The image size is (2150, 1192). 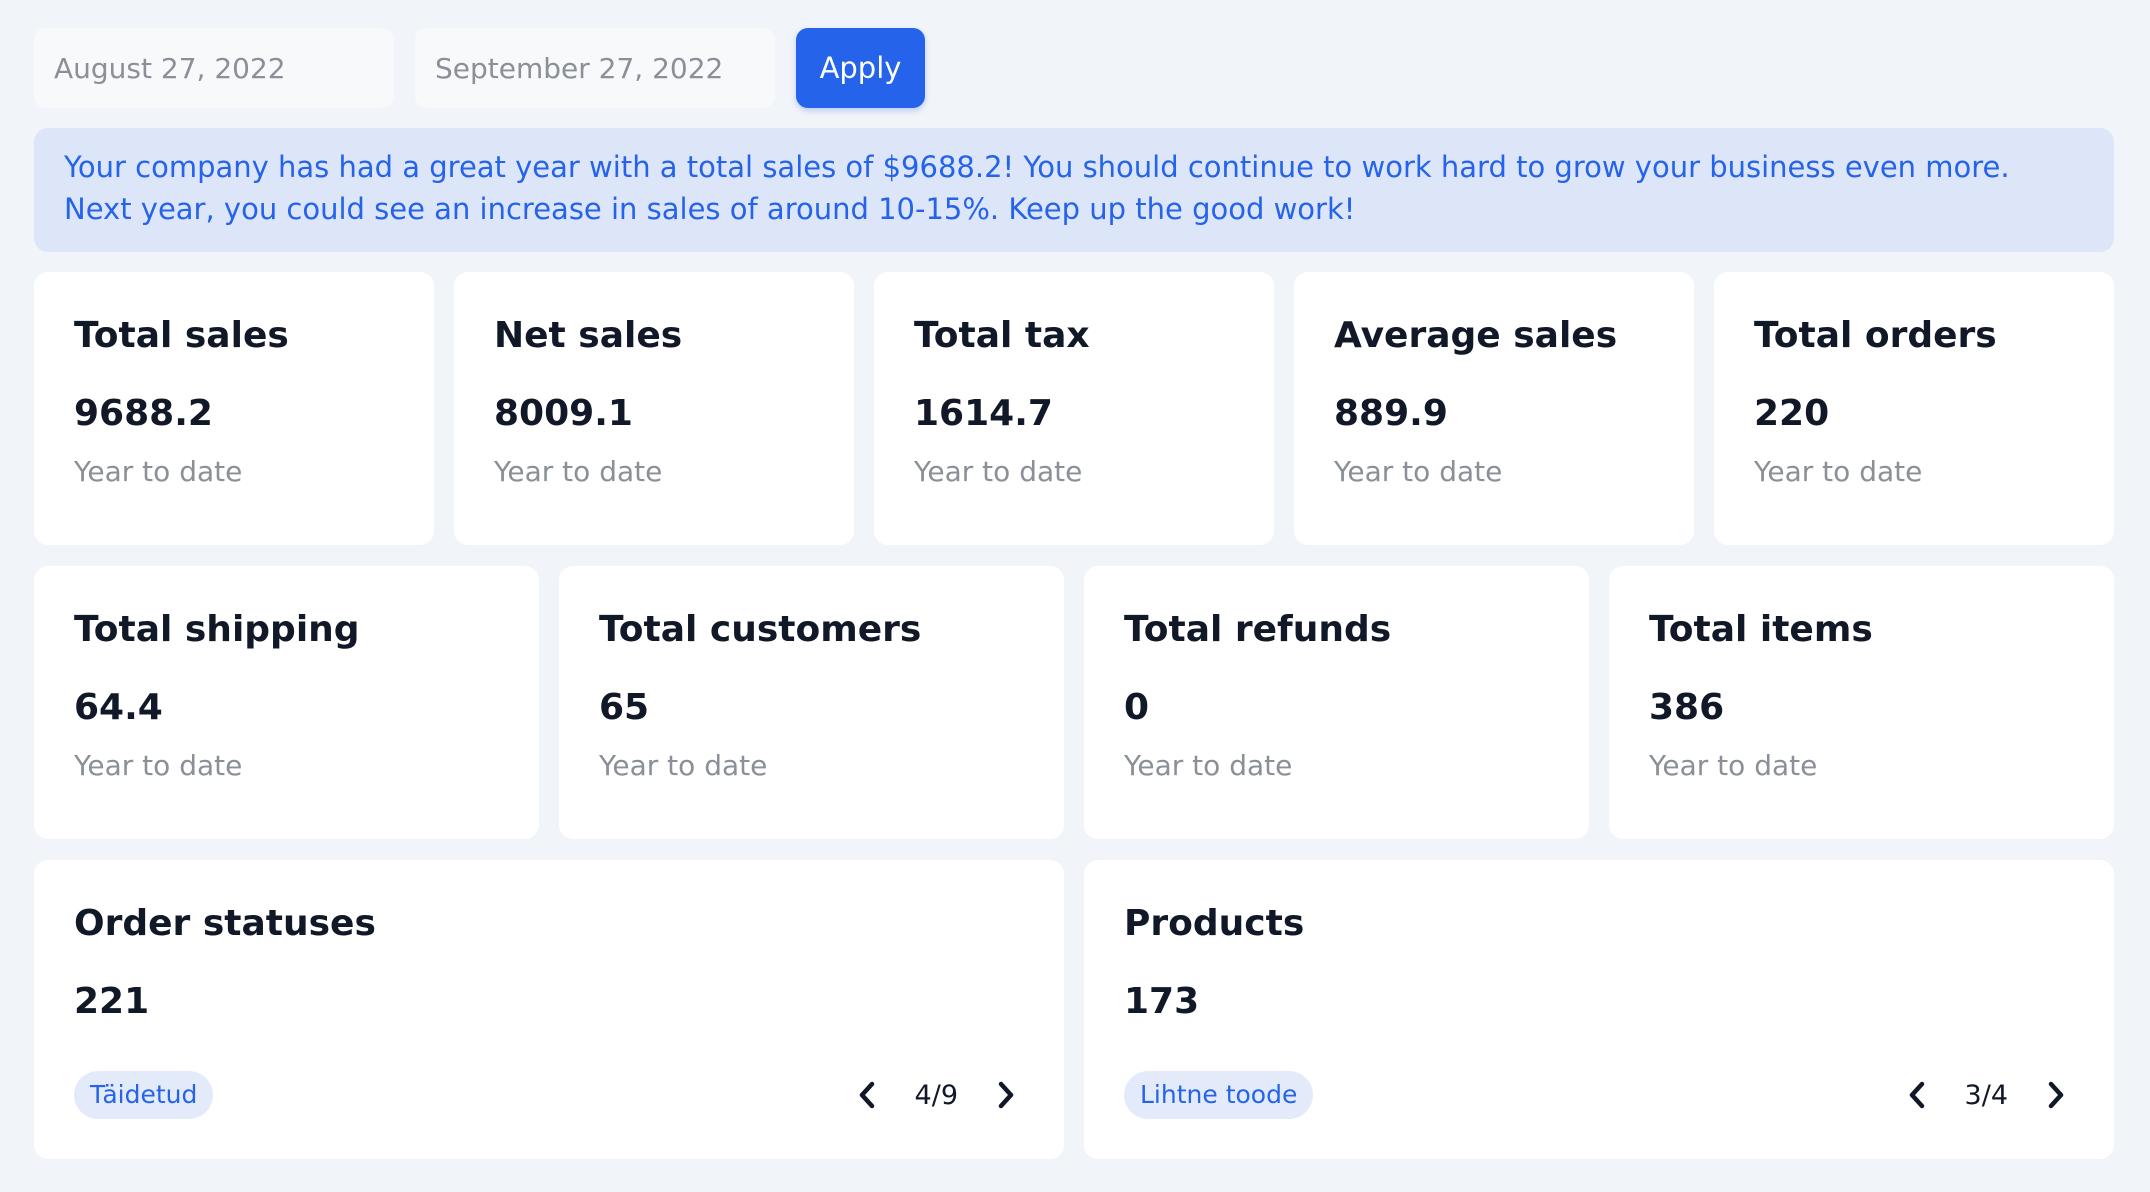 I want to click on order-statuses-title: Order statuses, so click(x=225, y=923).